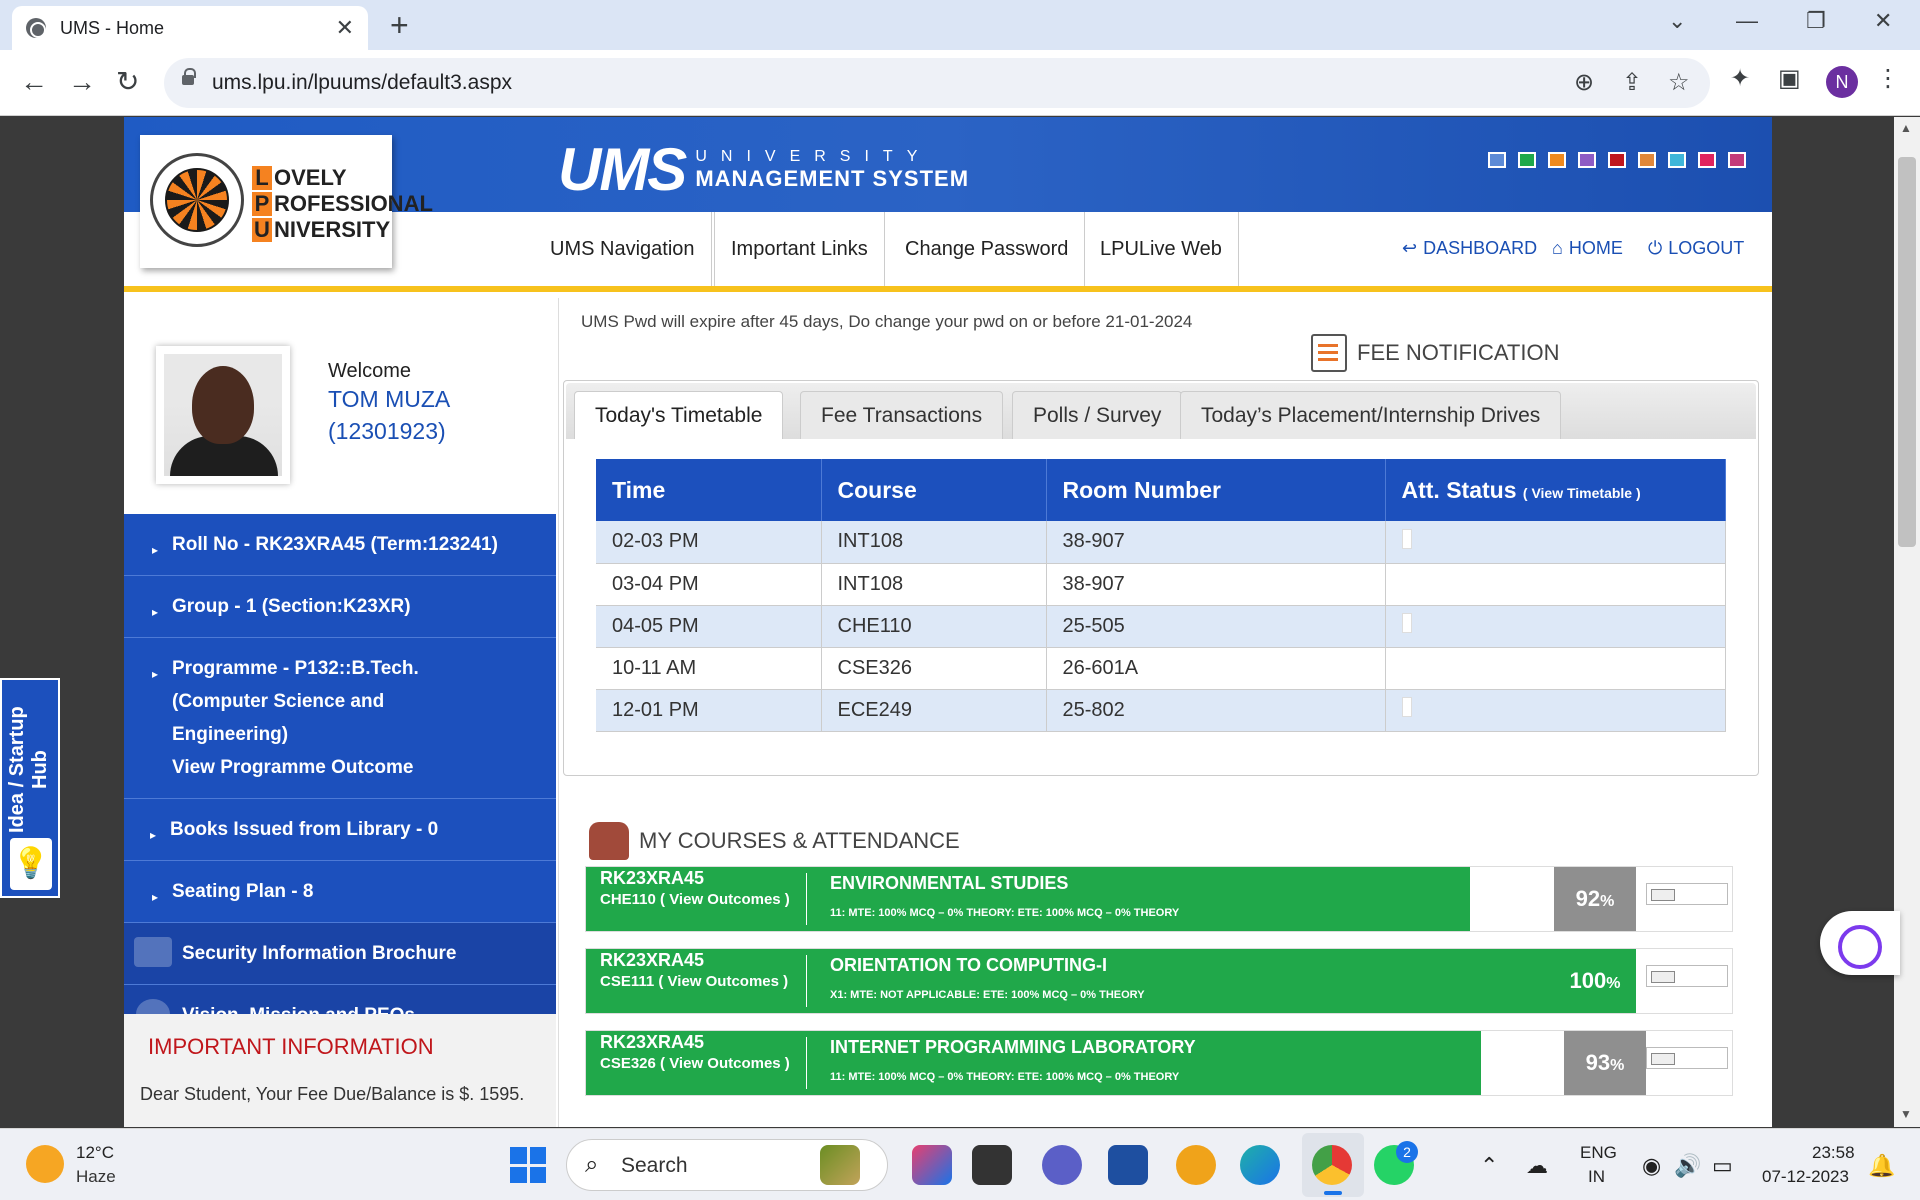  I want to click on weather-condition: Haze, so click(96, 1177).